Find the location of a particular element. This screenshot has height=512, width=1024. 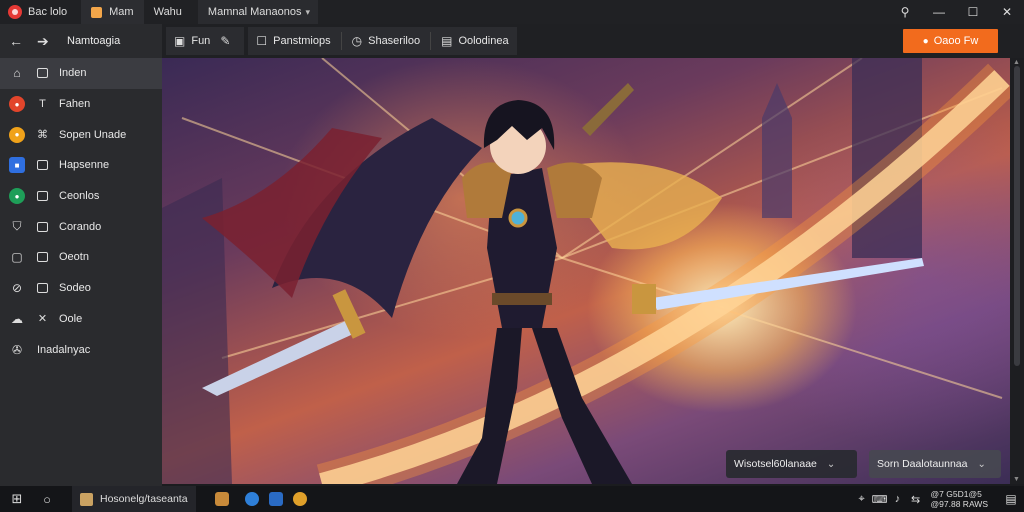

primary-action-button: ● Oaoo Fw is located at coordinates (950, 41).